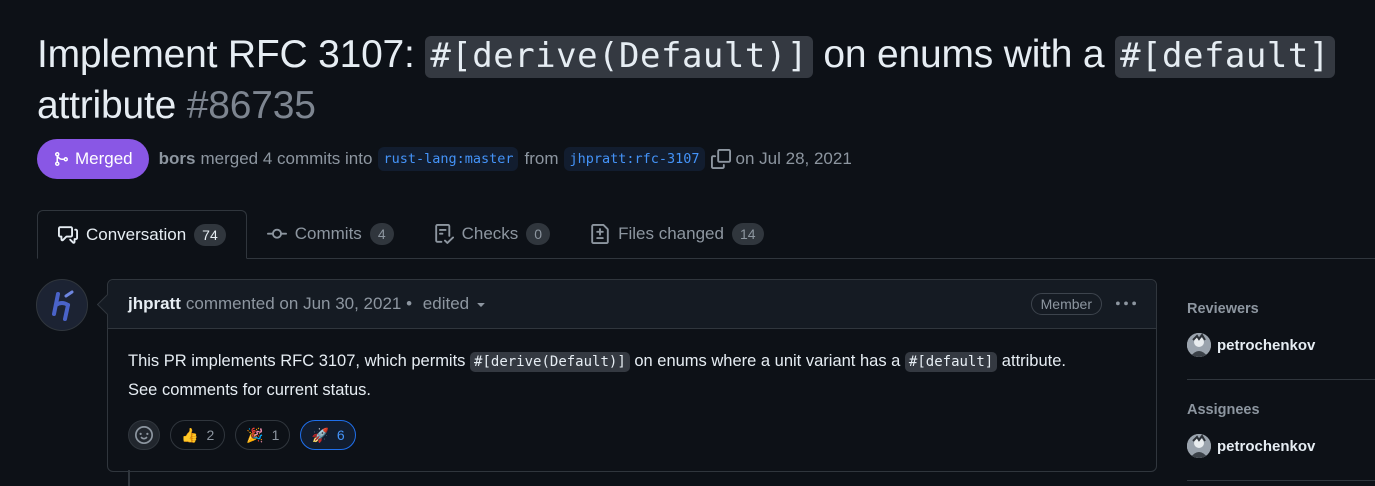  I want to click on edited-label: edited, so click(446, 303).